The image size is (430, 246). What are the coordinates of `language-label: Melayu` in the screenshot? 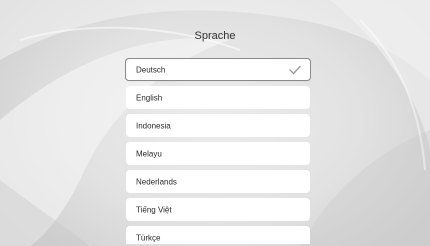 It's located at (149, 153).